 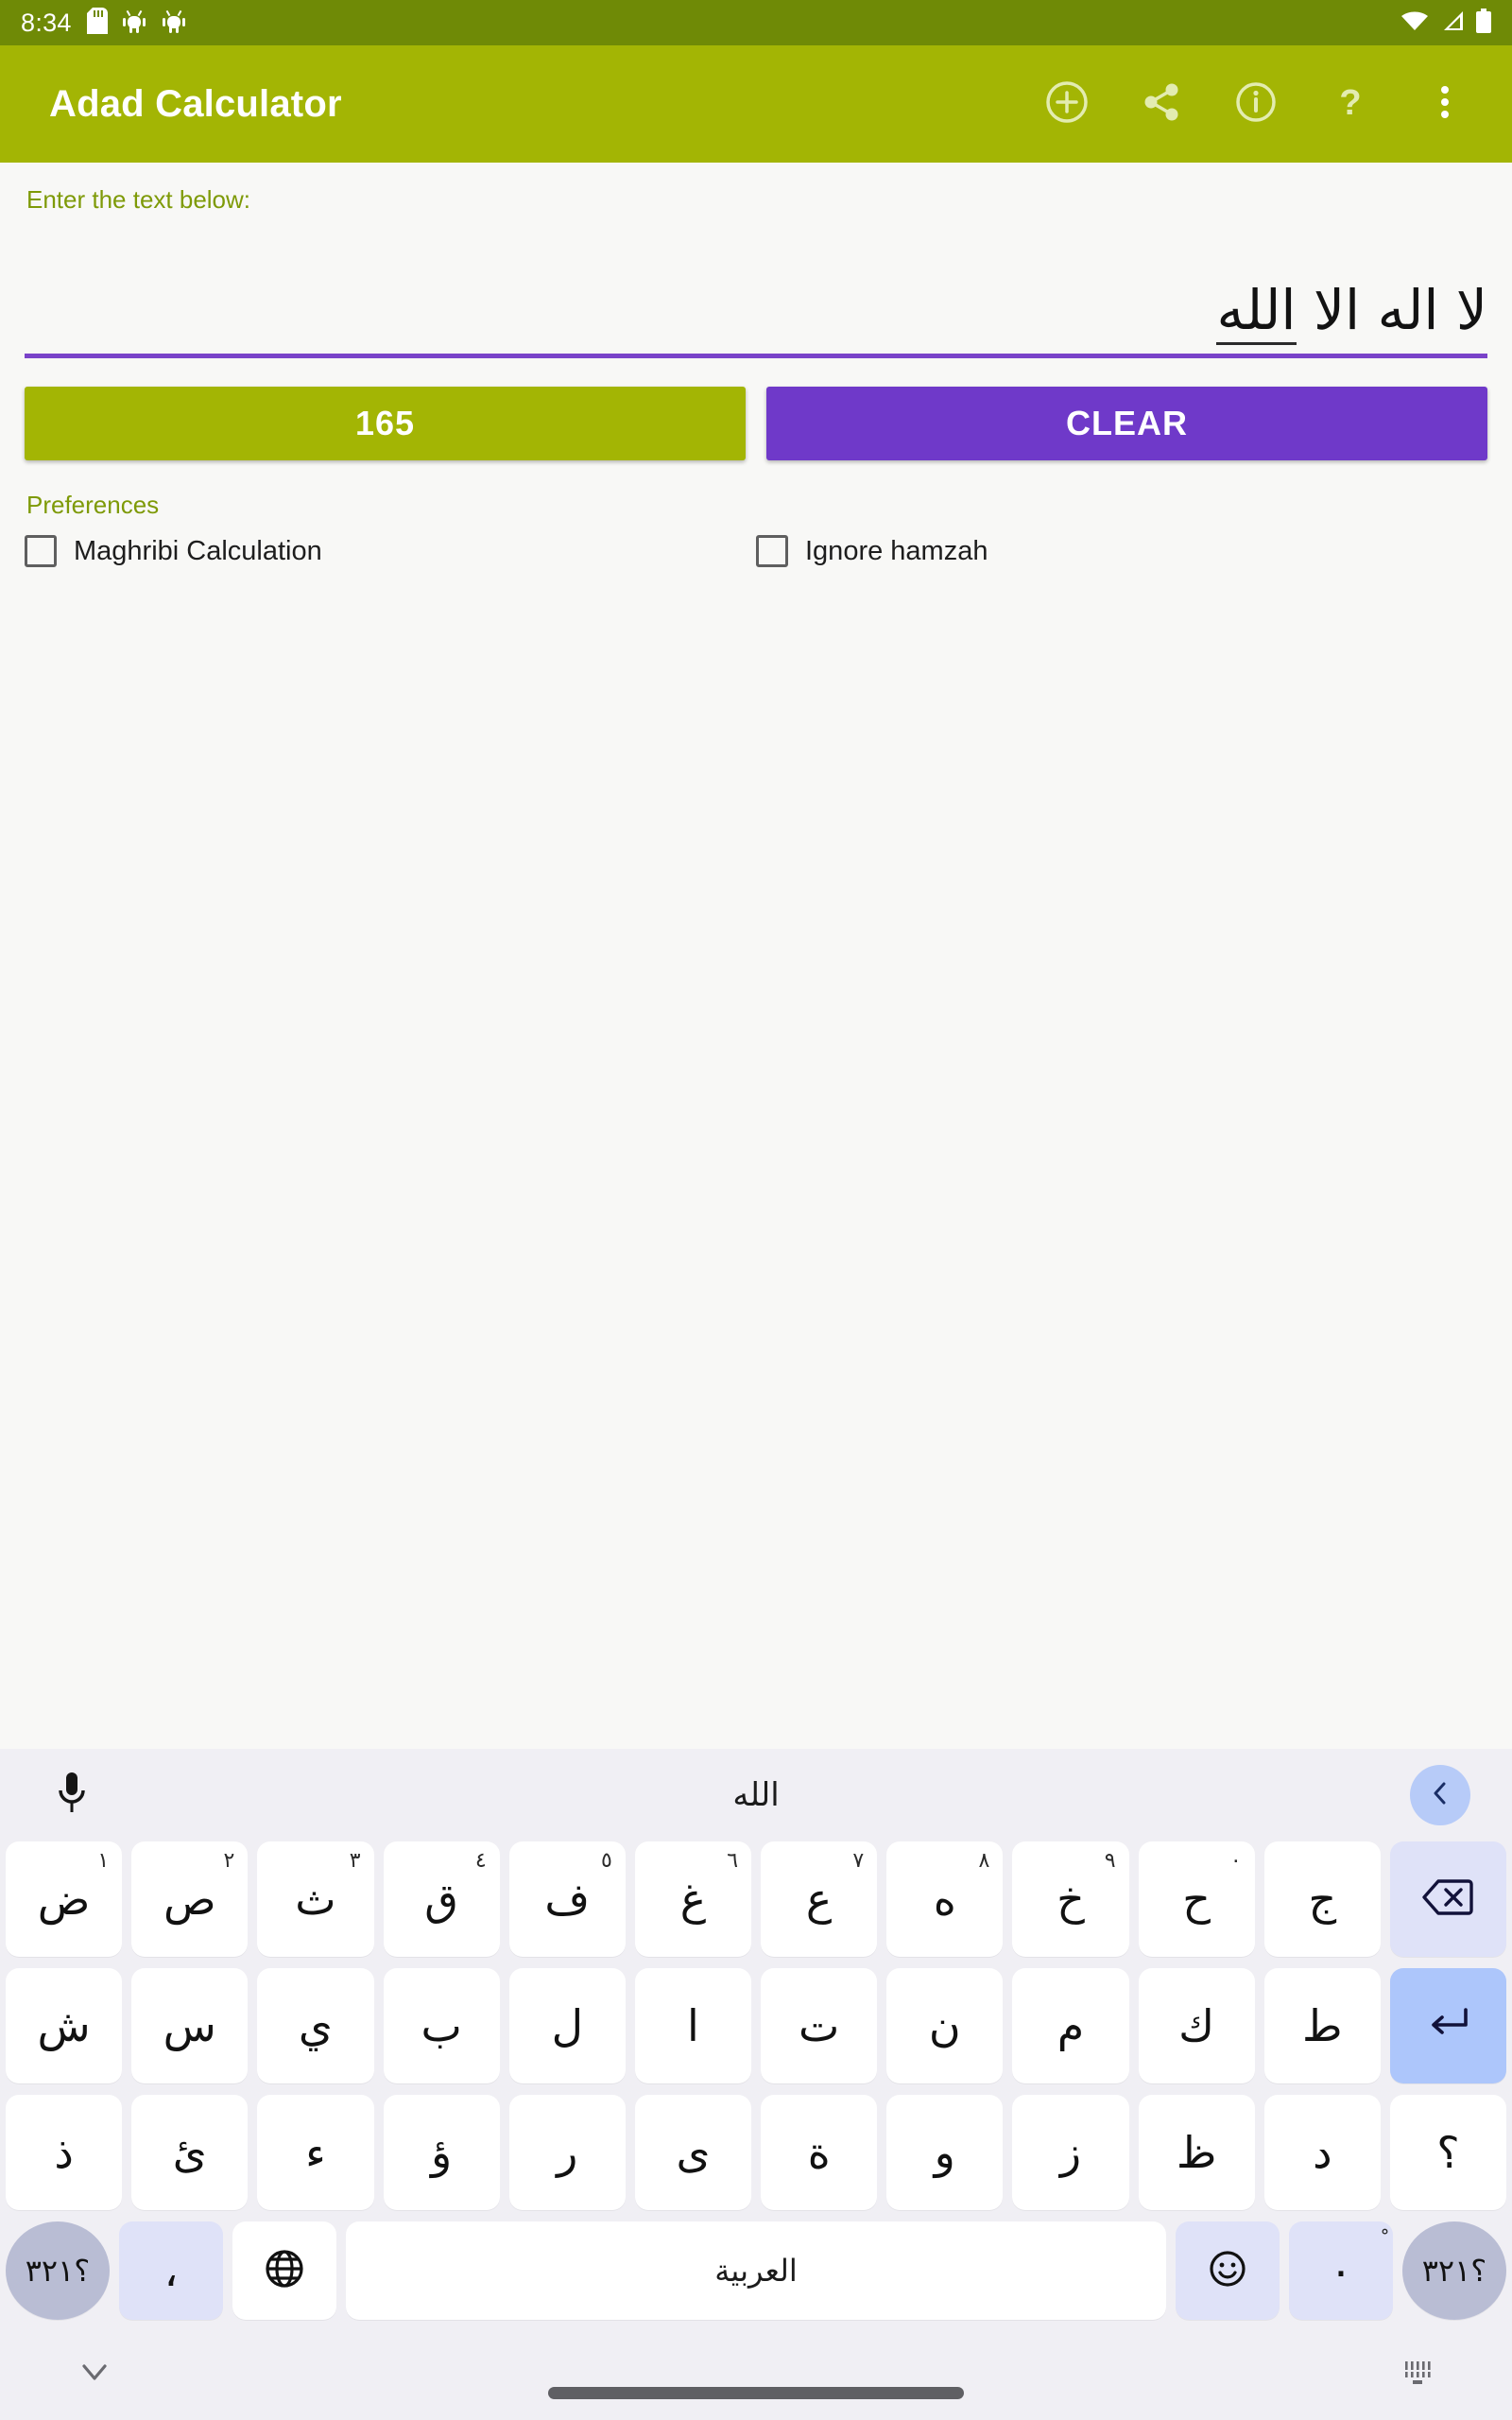 What do you see at coordinates (315, 2026) in the screenshot?
I see `key-ya: ي` at bounding box center [315, 2026].